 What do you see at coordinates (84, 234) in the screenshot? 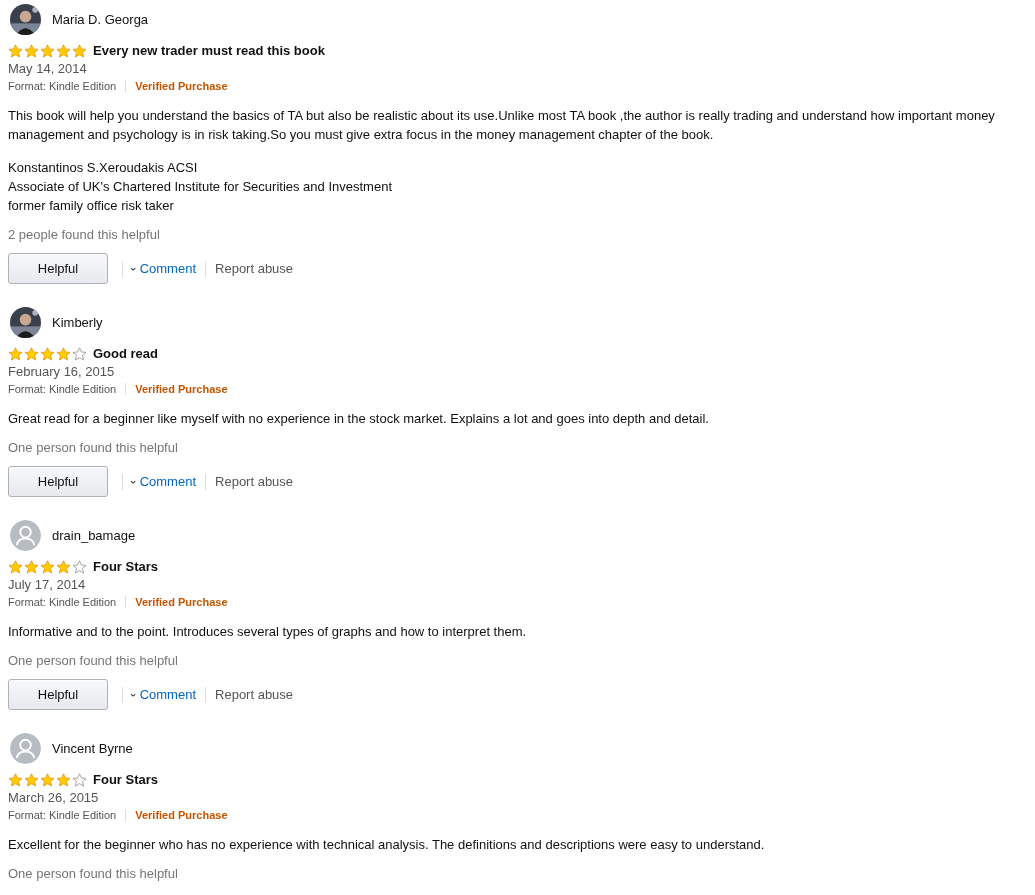
I see `helpful-count: 2 people found this helpful` at bounding box center [84, 234].